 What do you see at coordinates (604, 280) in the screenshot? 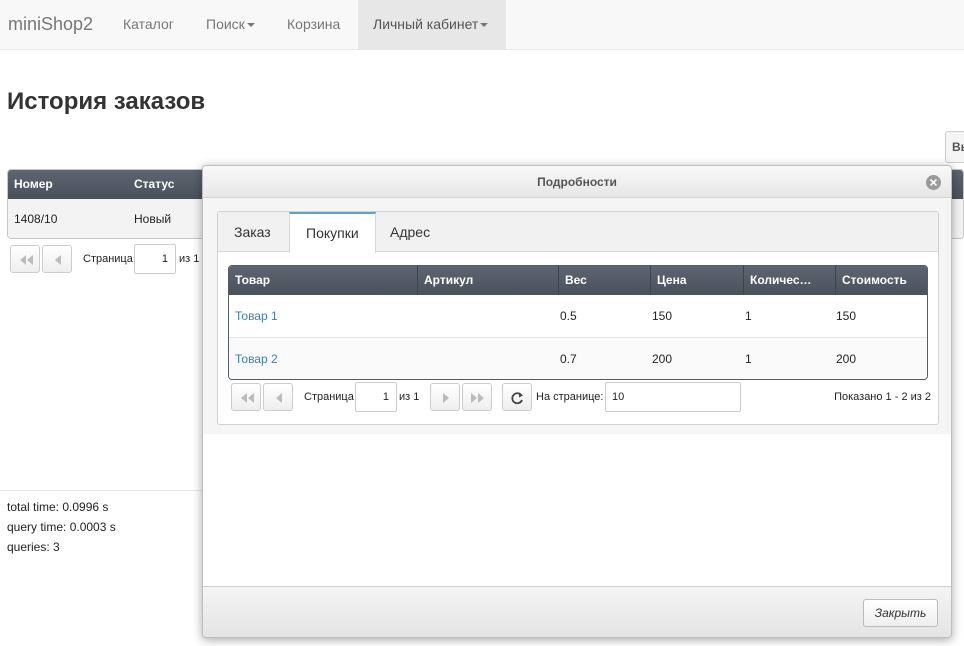
I see `column-header-weight: Вес` at bounding box center [604, 280].